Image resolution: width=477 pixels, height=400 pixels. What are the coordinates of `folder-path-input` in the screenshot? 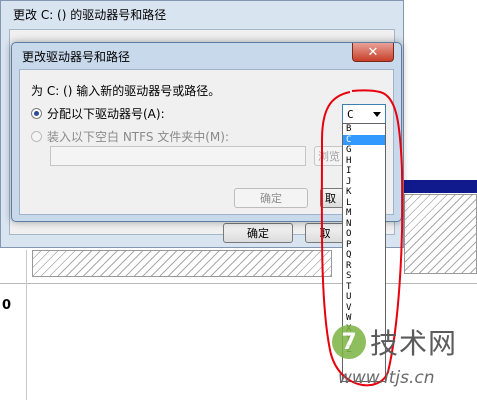 It's located at (178, 156).